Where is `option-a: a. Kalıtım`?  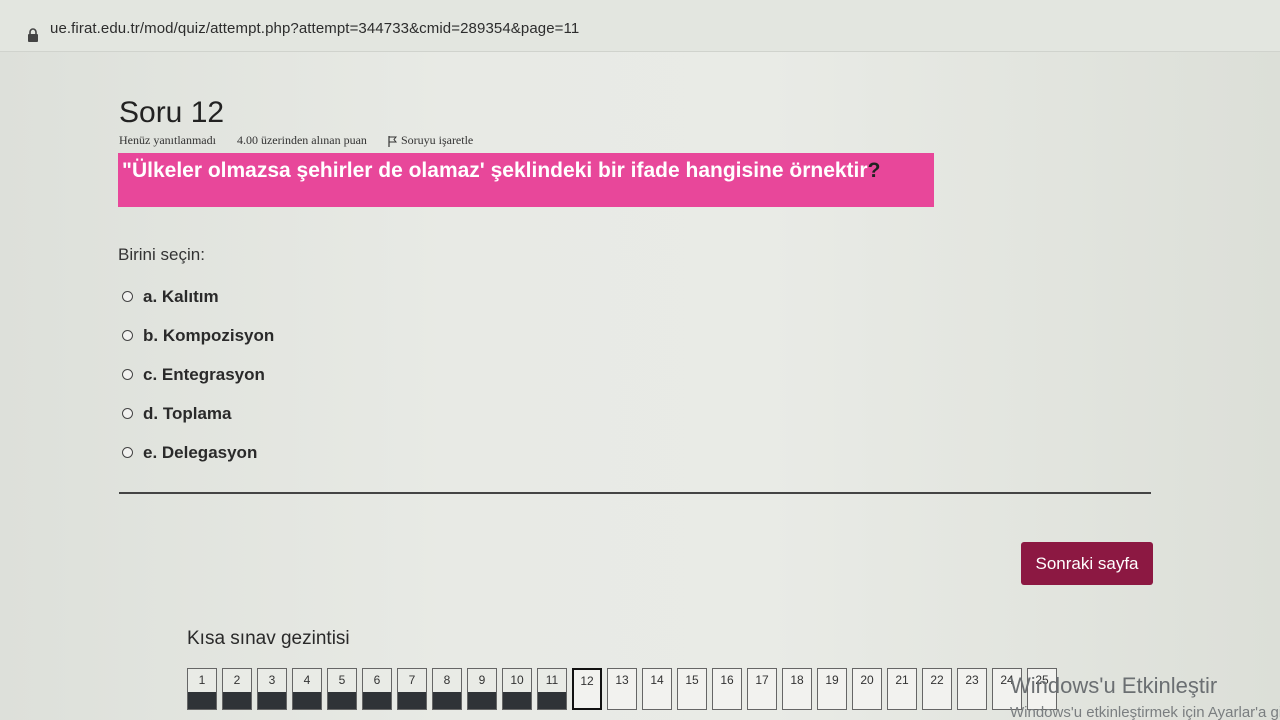
option-a: a. Kalıtım is located at coordinates (198, 296).